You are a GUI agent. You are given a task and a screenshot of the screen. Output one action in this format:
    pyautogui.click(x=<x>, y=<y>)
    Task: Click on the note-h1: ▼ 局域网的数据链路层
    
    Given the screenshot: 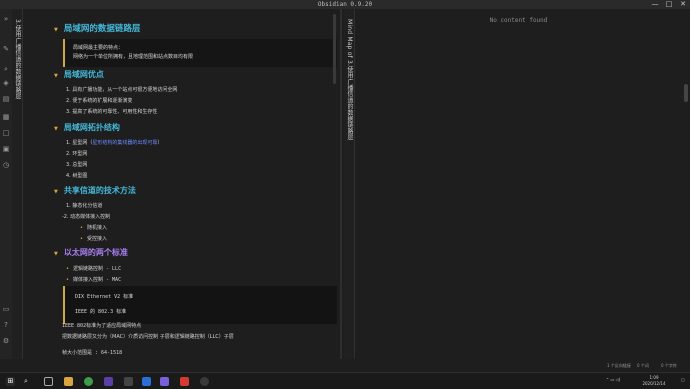 What is the action you would take?
    pyautogui.click(x=97, y=29)
    